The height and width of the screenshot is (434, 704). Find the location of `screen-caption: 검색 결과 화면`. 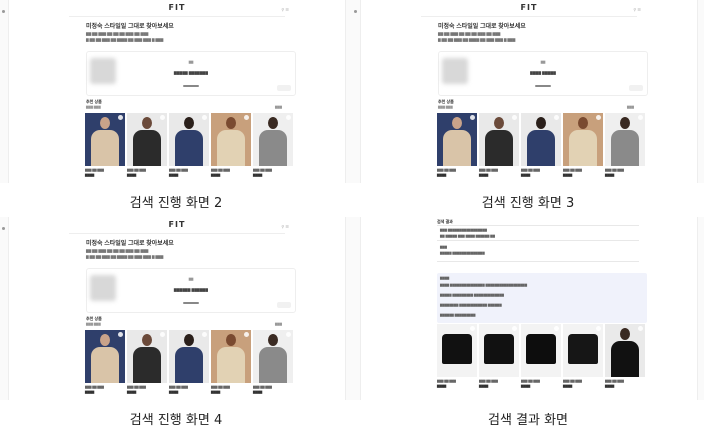

screen-caption: 검색 결과 화면 is located at coordinates (528, 420).